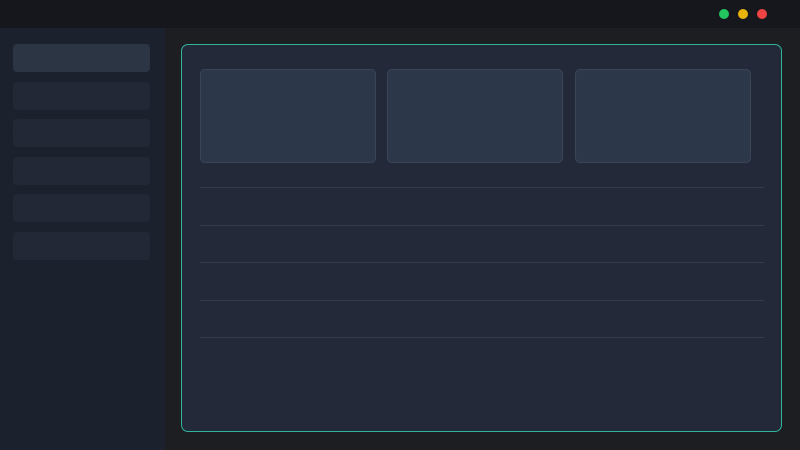 The height and width of the screenshot is (450, 800). What do you see at coordinates (724, 14) in the screenshot?
I see `maximize-button` at bounding box center [724, 14].